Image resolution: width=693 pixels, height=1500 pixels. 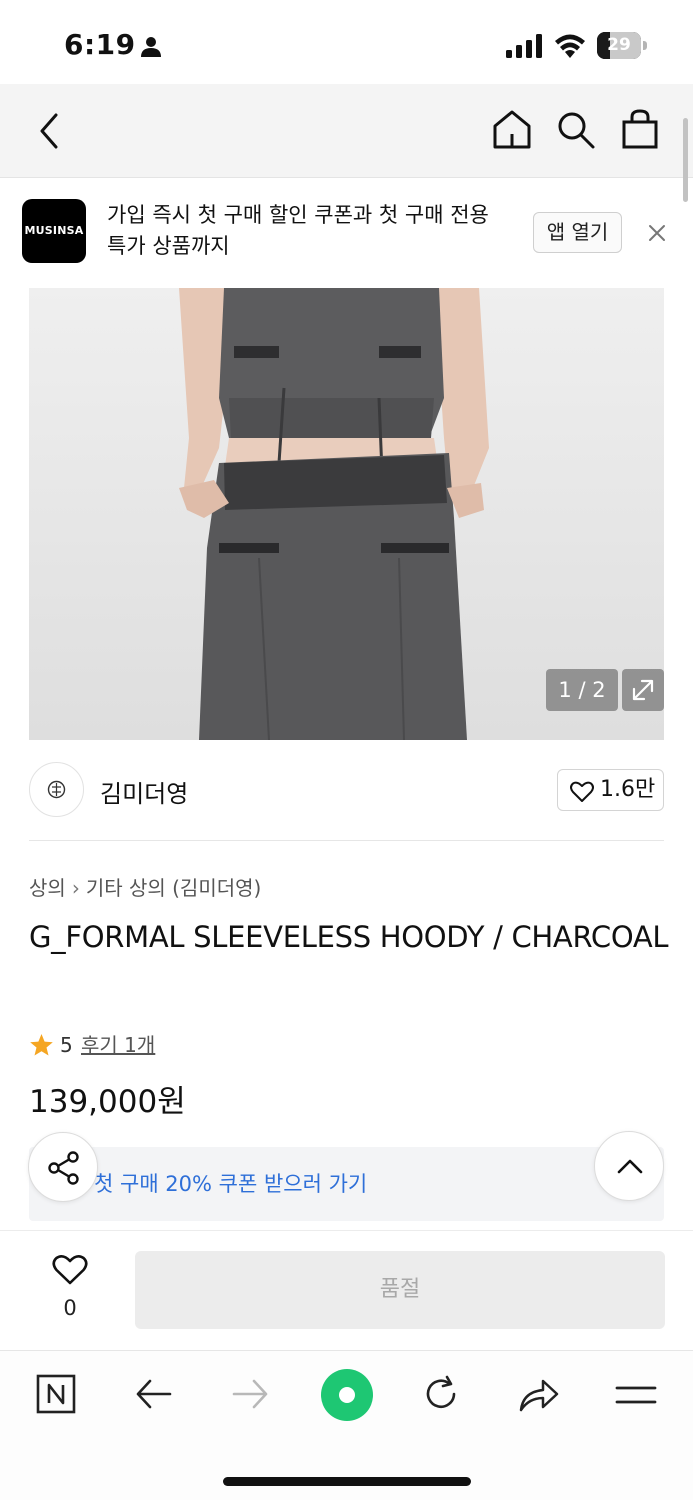 I want to click on chevron-right-icon: ›, so click(x=75, y=888).